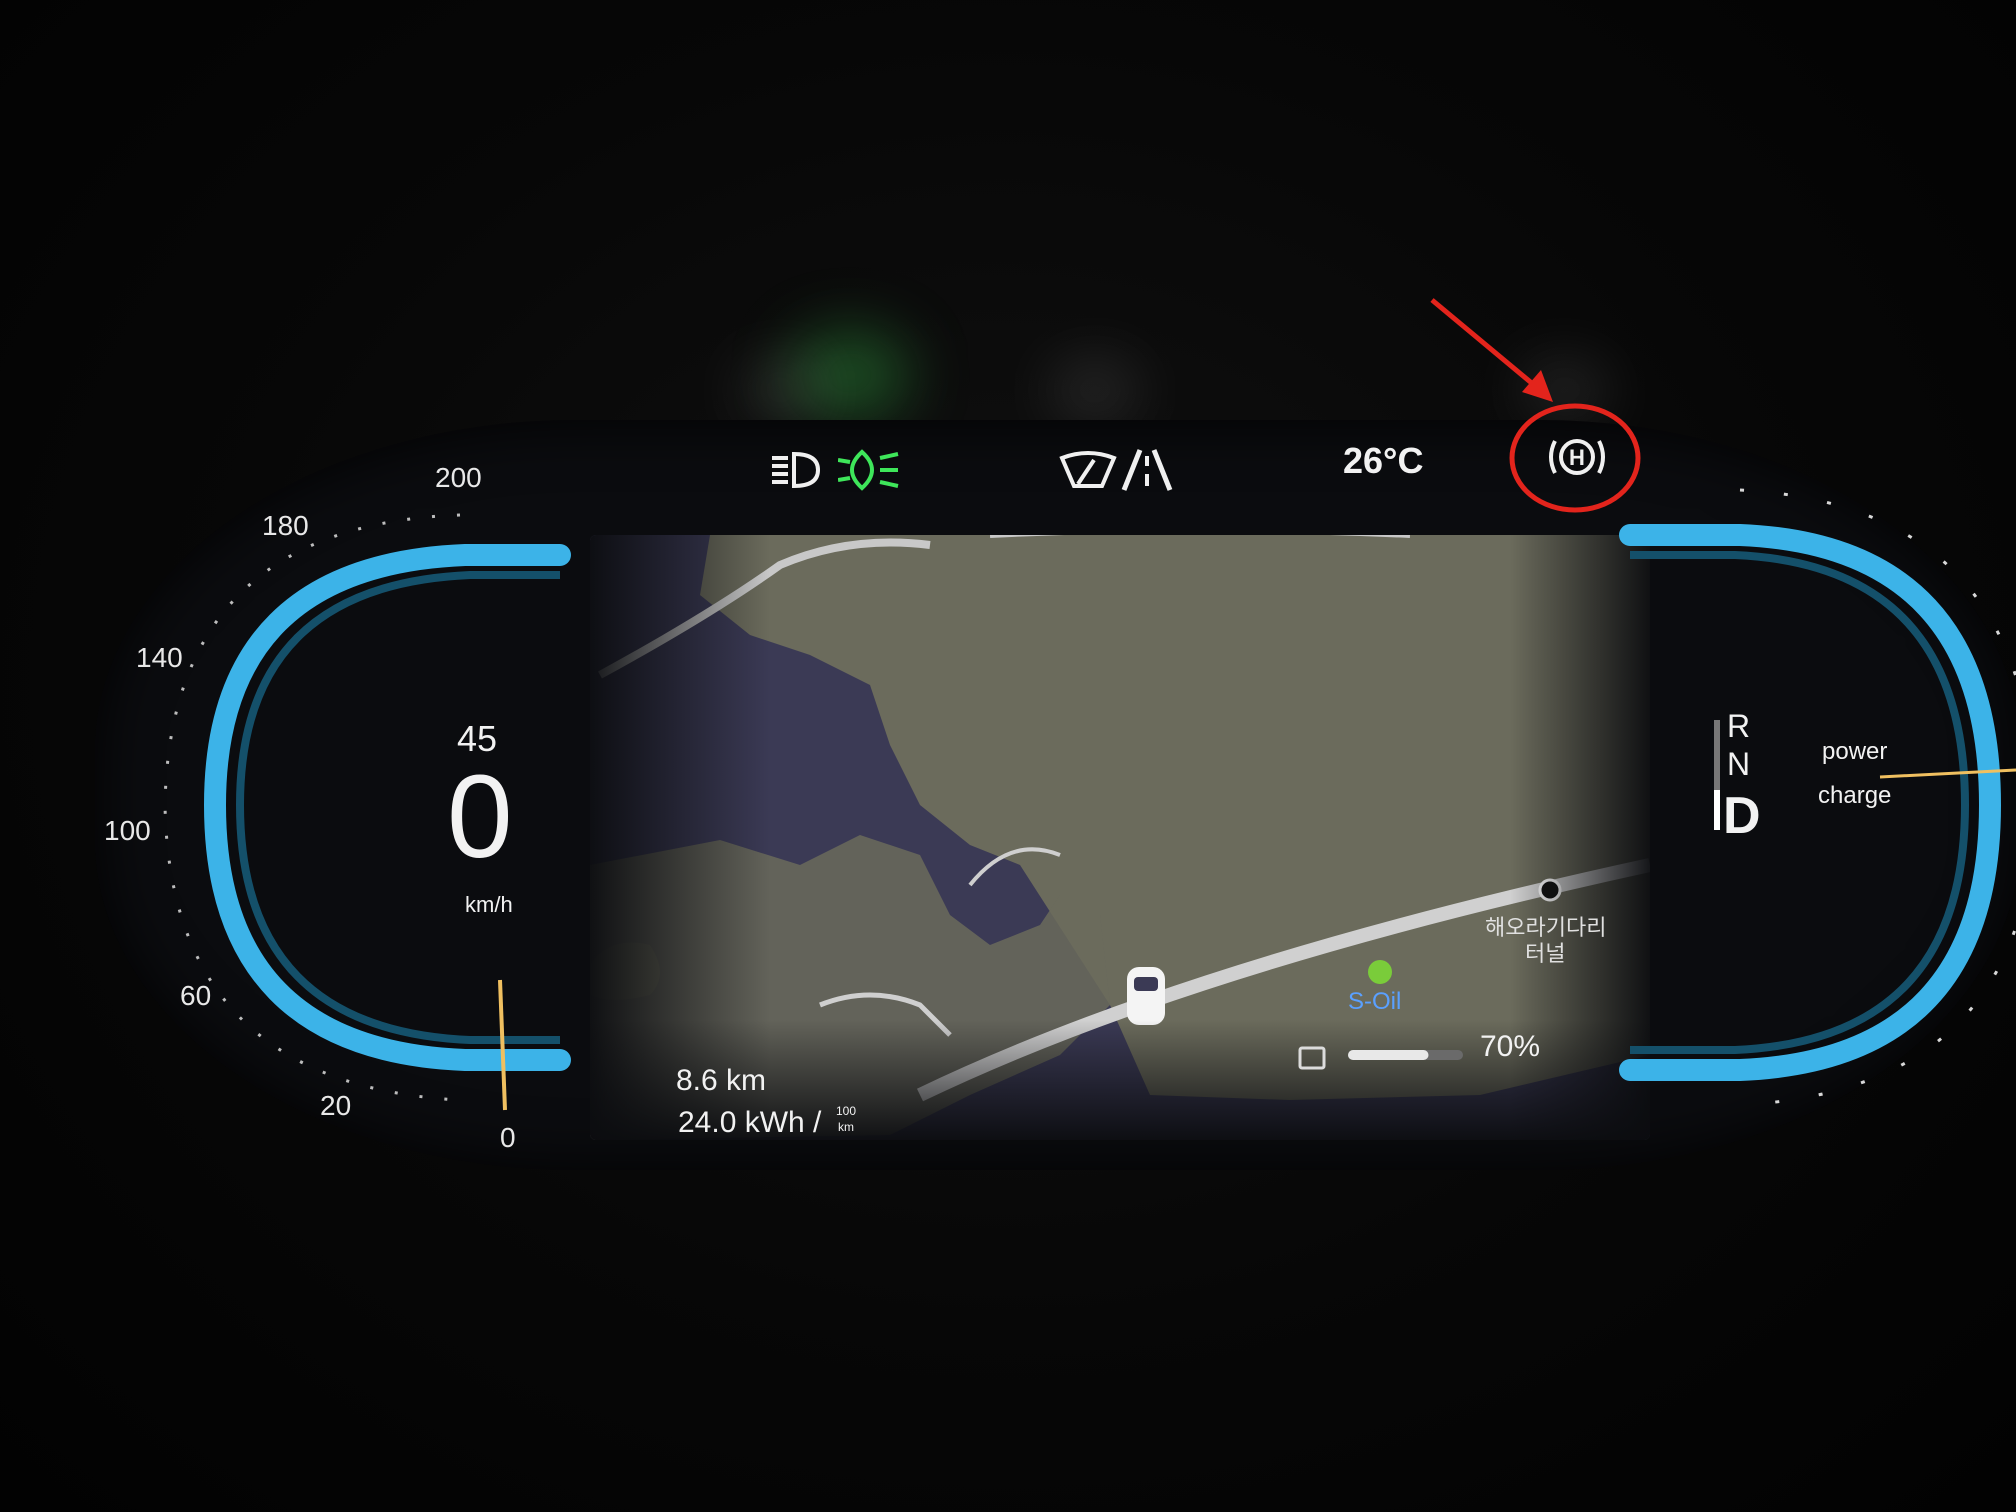 The width and height of the screenshot is (2016, 1512). What do you see at coordinates (846, 1127) in the screenshot?
I see `consumption-unit-bottom: km` at bounding box center [846, 1127].